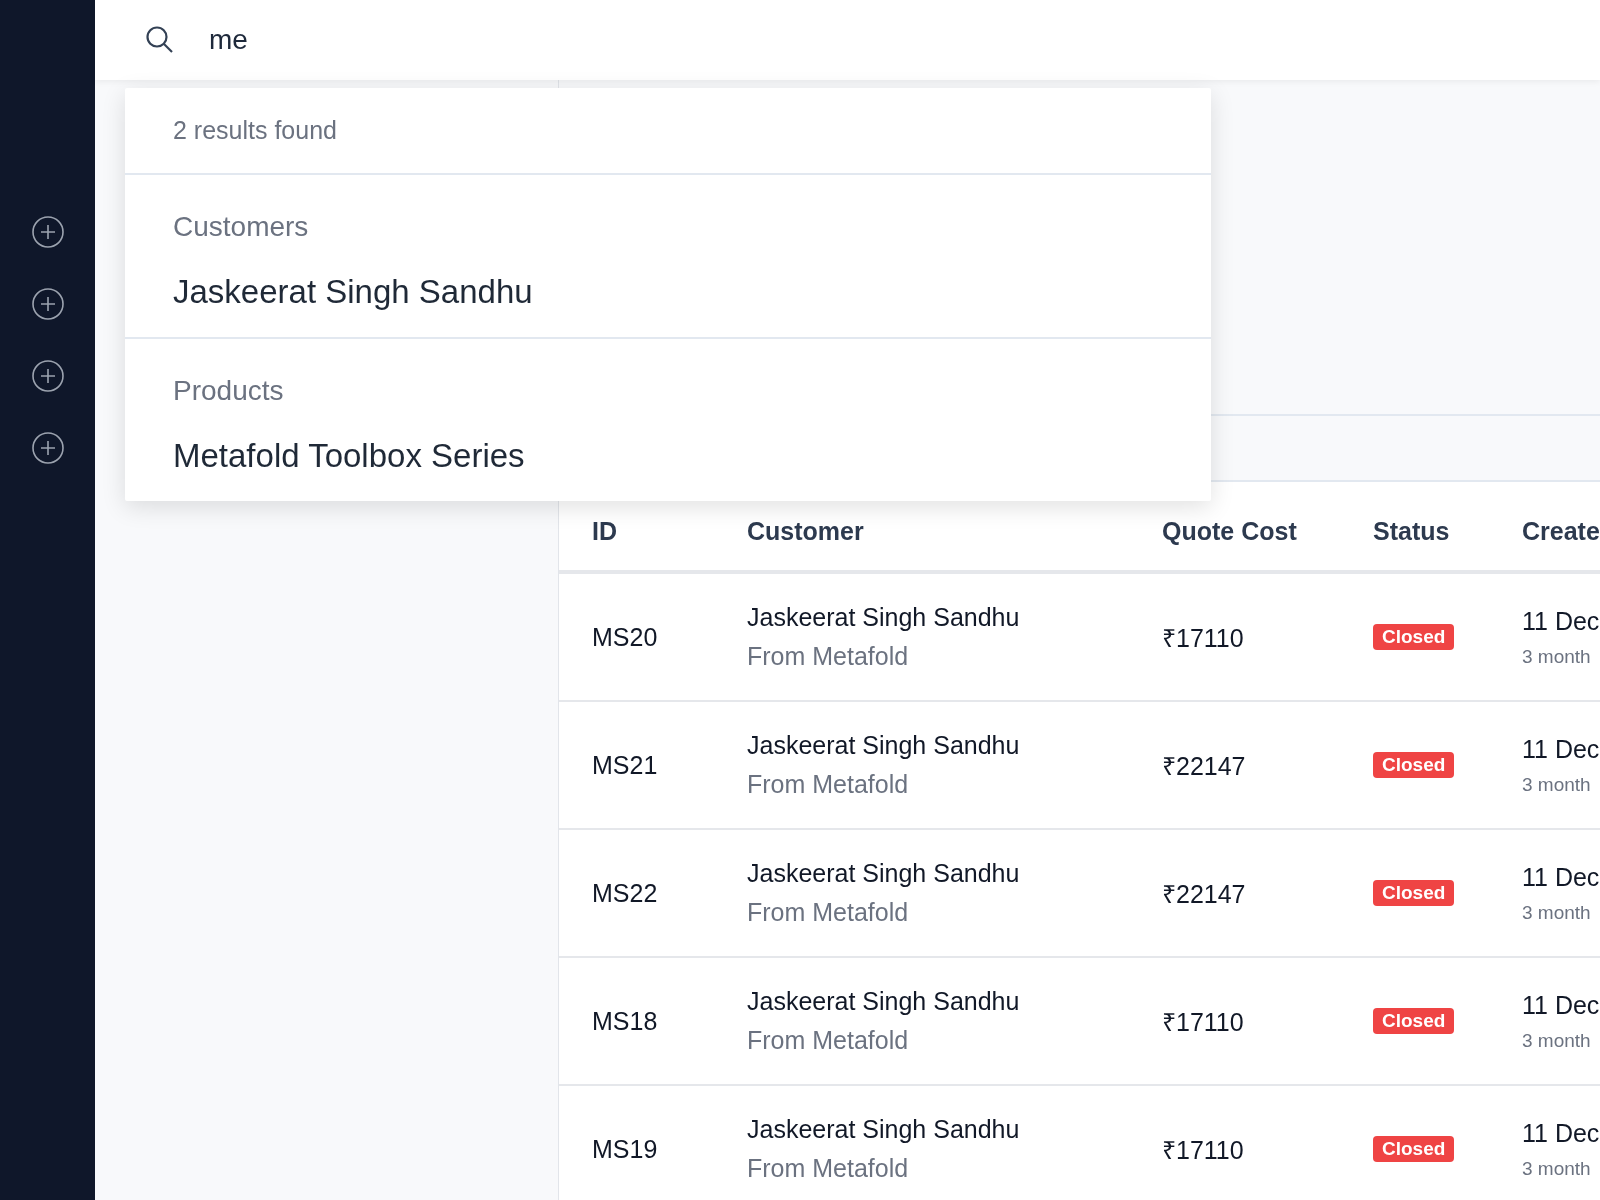 Image resolution: width=1600 pixels, height=1200 pixels. I want to click on id-cell-text: MS22, so click(625, 893).